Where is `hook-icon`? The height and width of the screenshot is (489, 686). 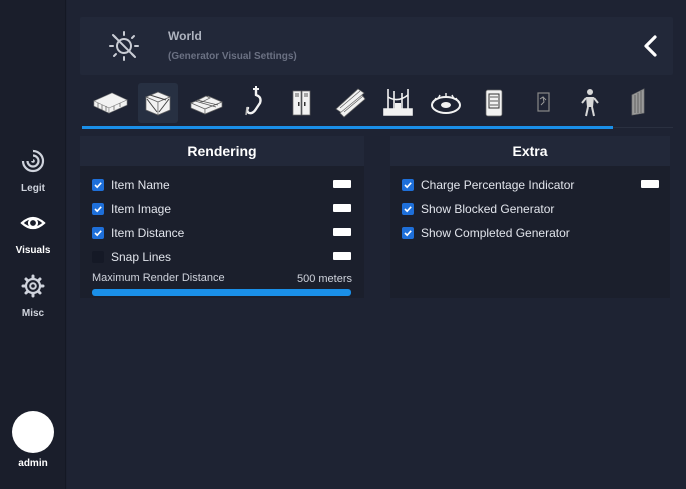
hook-icon is located at coordinates (253, 101).